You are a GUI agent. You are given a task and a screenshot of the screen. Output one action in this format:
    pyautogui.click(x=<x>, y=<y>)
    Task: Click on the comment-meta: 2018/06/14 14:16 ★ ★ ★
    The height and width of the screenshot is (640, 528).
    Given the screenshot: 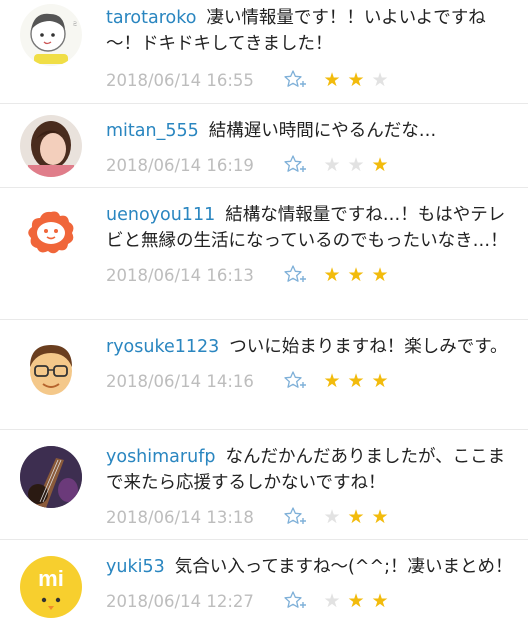 What is the action you would take?
    pyautogui.click(x=310, y=381)
    